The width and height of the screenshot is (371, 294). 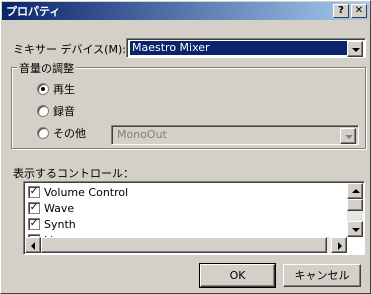 I want to click on title-bar: プロパティ ? ✕, so click(x=185, y=11).